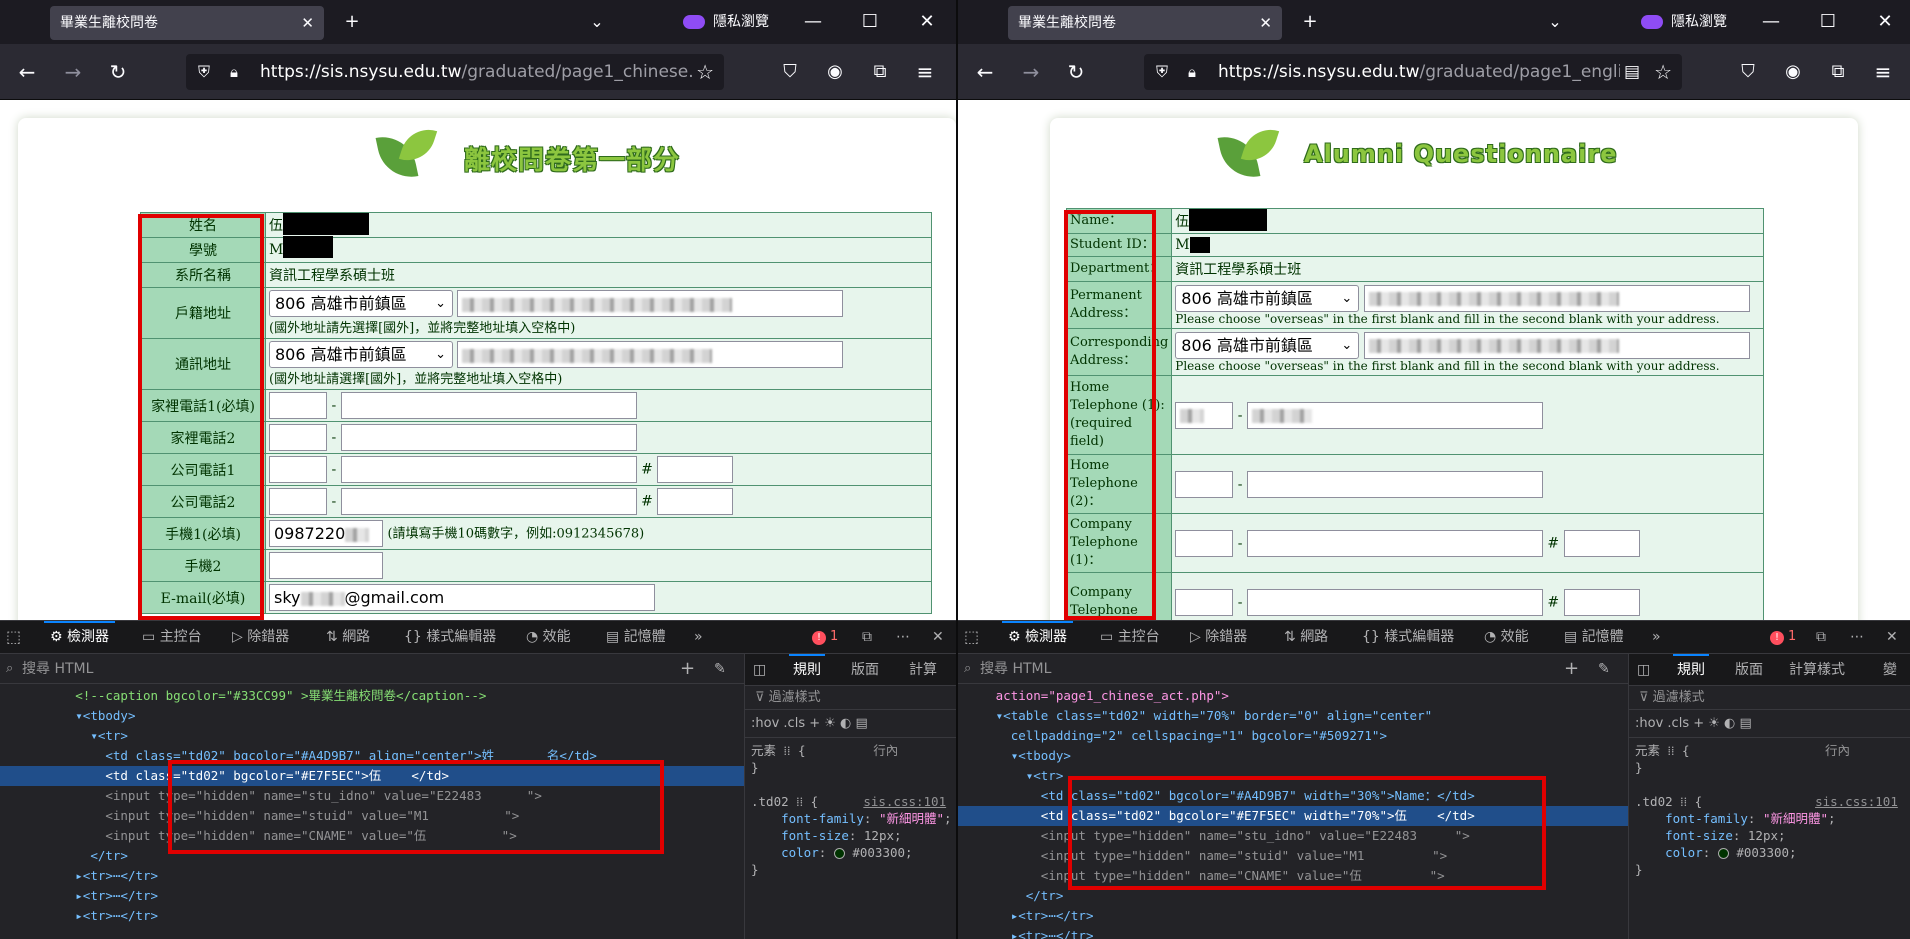 This screenshot has width=1910, height=939. What do you see at coordinates (794, 723) in the screenshot?
I see `cls-toggle: .cls` at bounding box center [794, 723].